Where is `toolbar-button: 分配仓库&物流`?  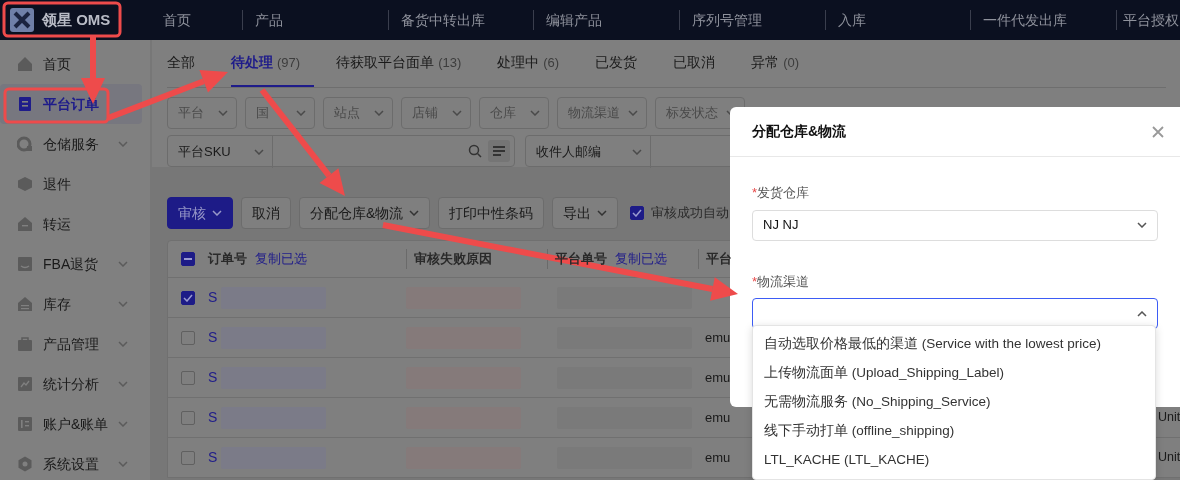
toolbar-button: 分配仓库&物流 is located at coordinates (365, 213).